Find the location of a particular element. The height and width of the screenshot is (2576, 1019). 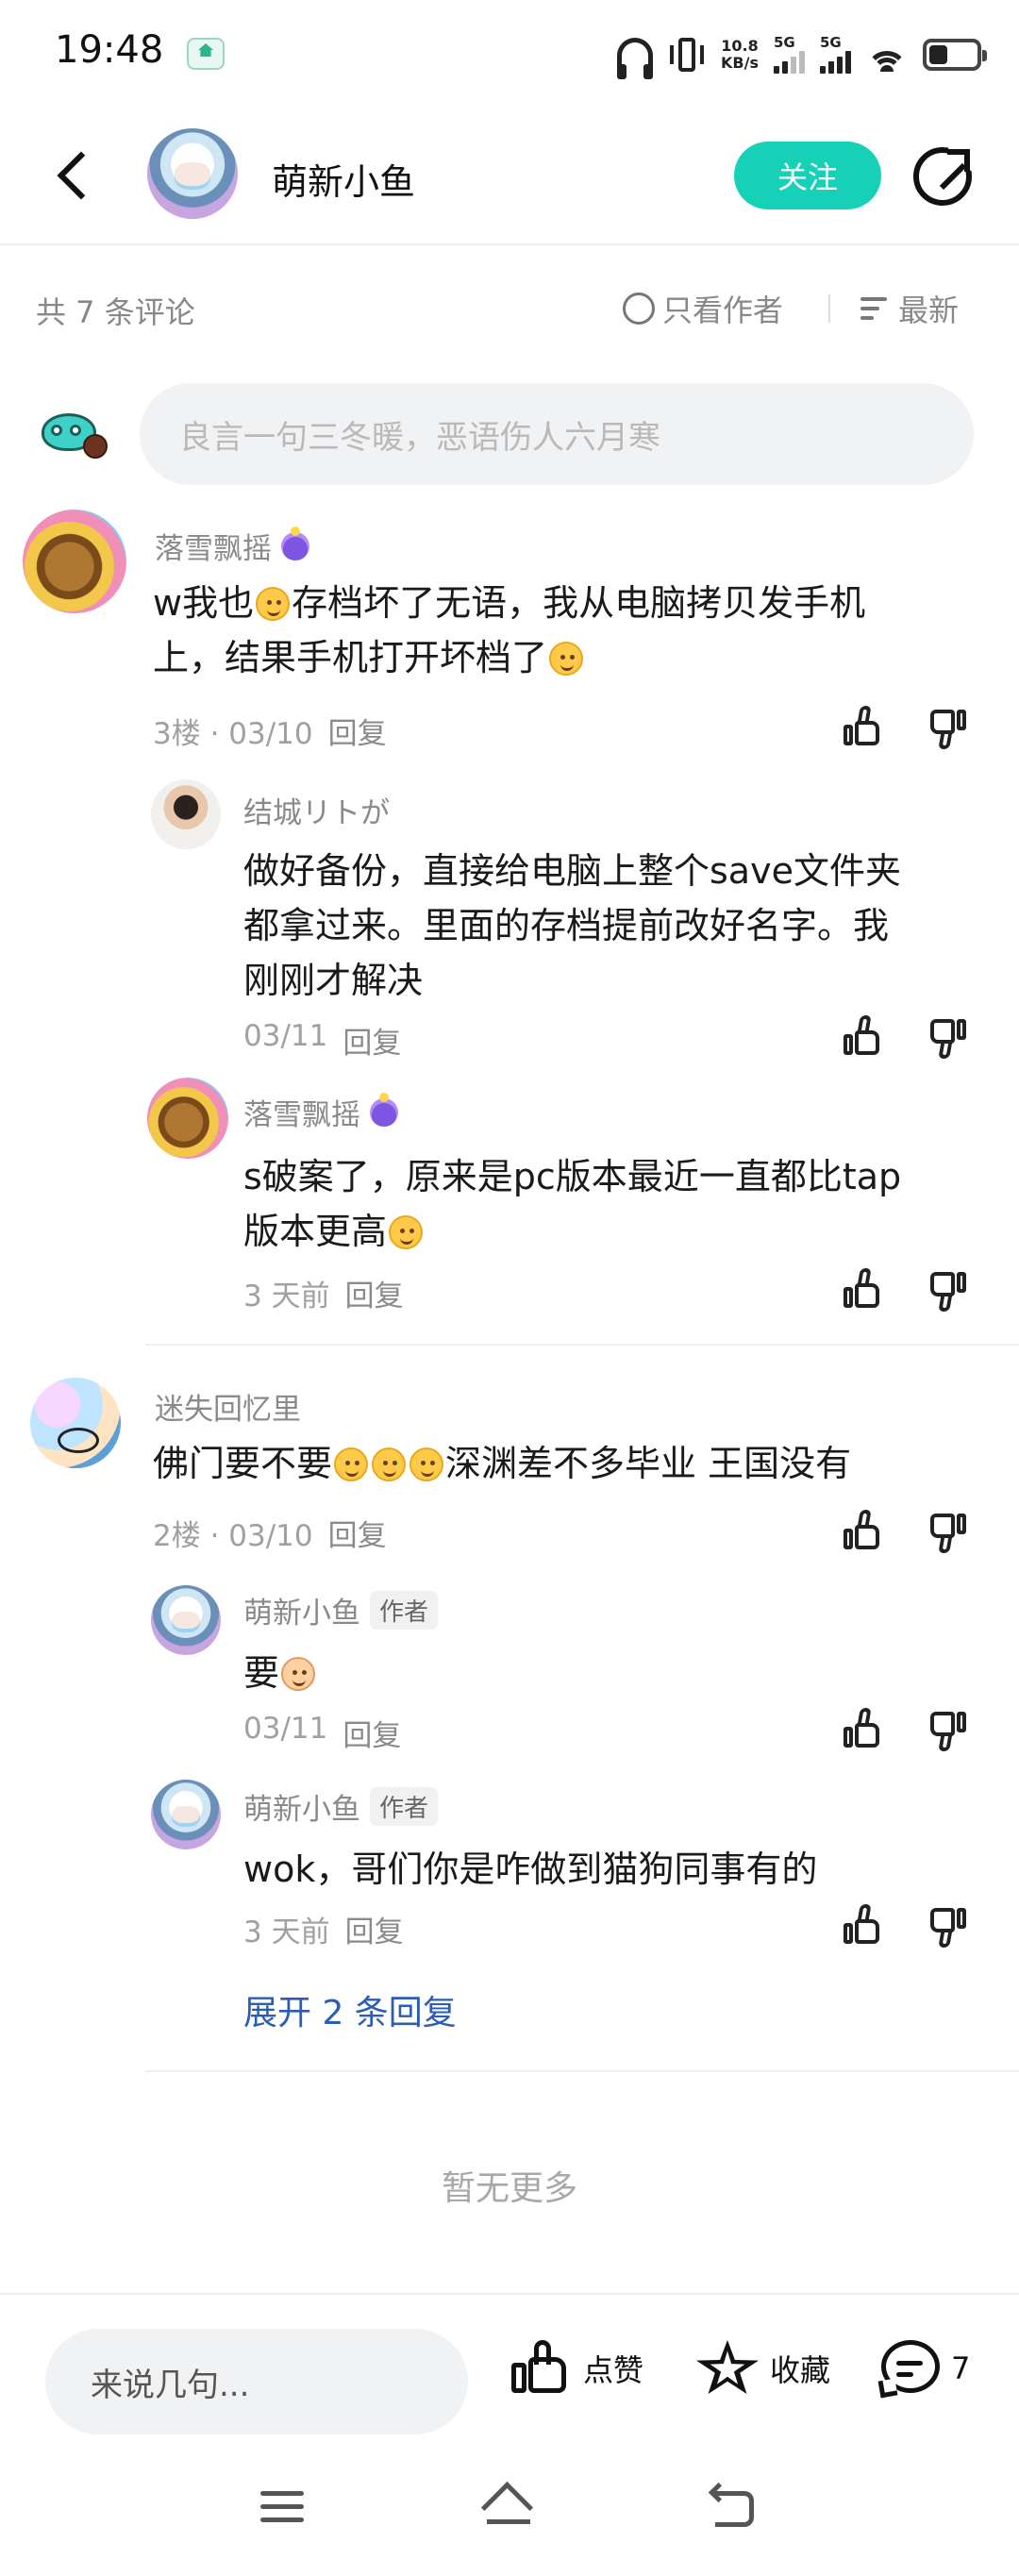

comment-text-part: 深渊差不多毕业 王国没有 is located at coordinates (648, 1463).